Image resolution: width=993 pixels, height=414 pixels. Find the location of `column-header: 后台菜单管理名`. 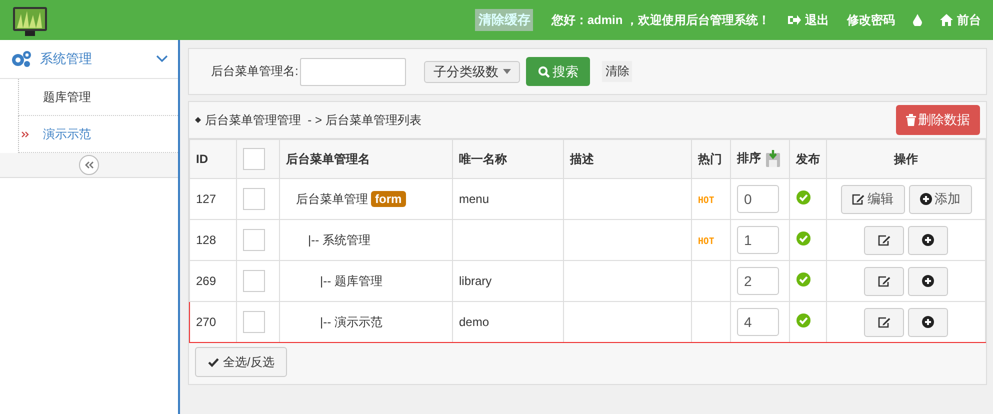

column-header: 后台菜单管理名 is located at coordinates (366, 159).